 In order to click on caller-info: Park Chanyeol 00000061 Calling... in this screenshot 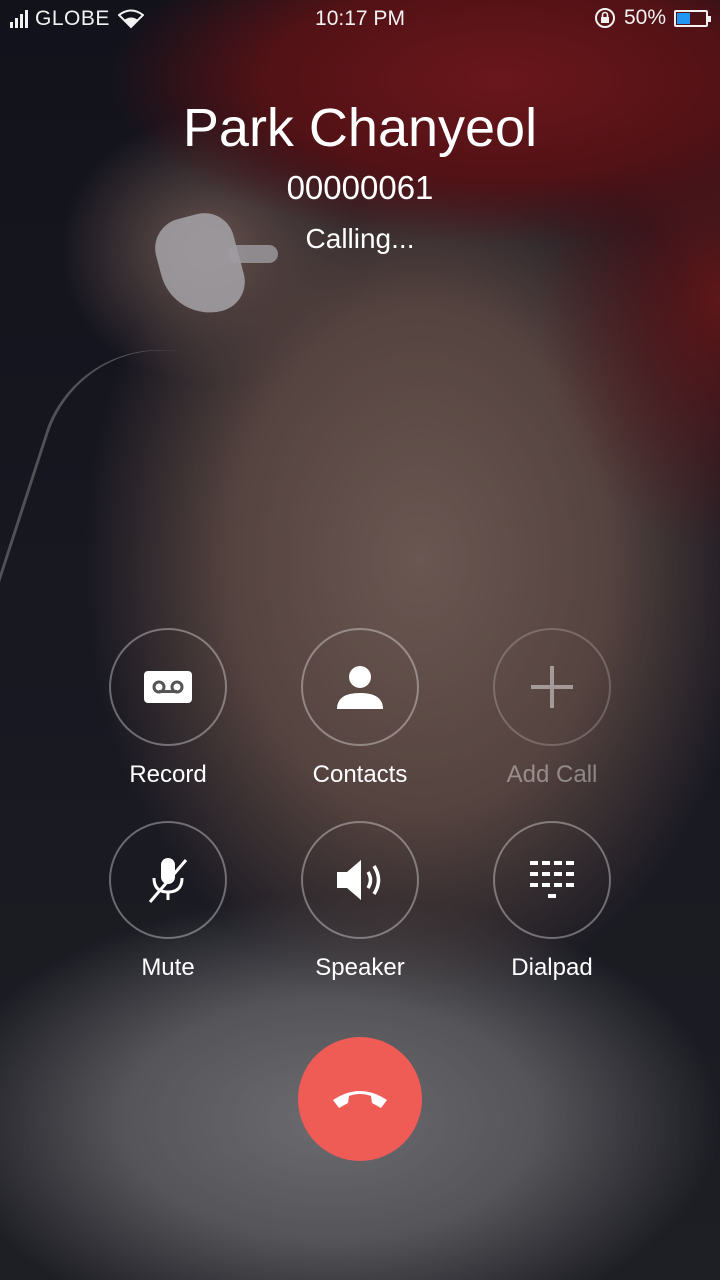, I will do `click(360, 176)`.